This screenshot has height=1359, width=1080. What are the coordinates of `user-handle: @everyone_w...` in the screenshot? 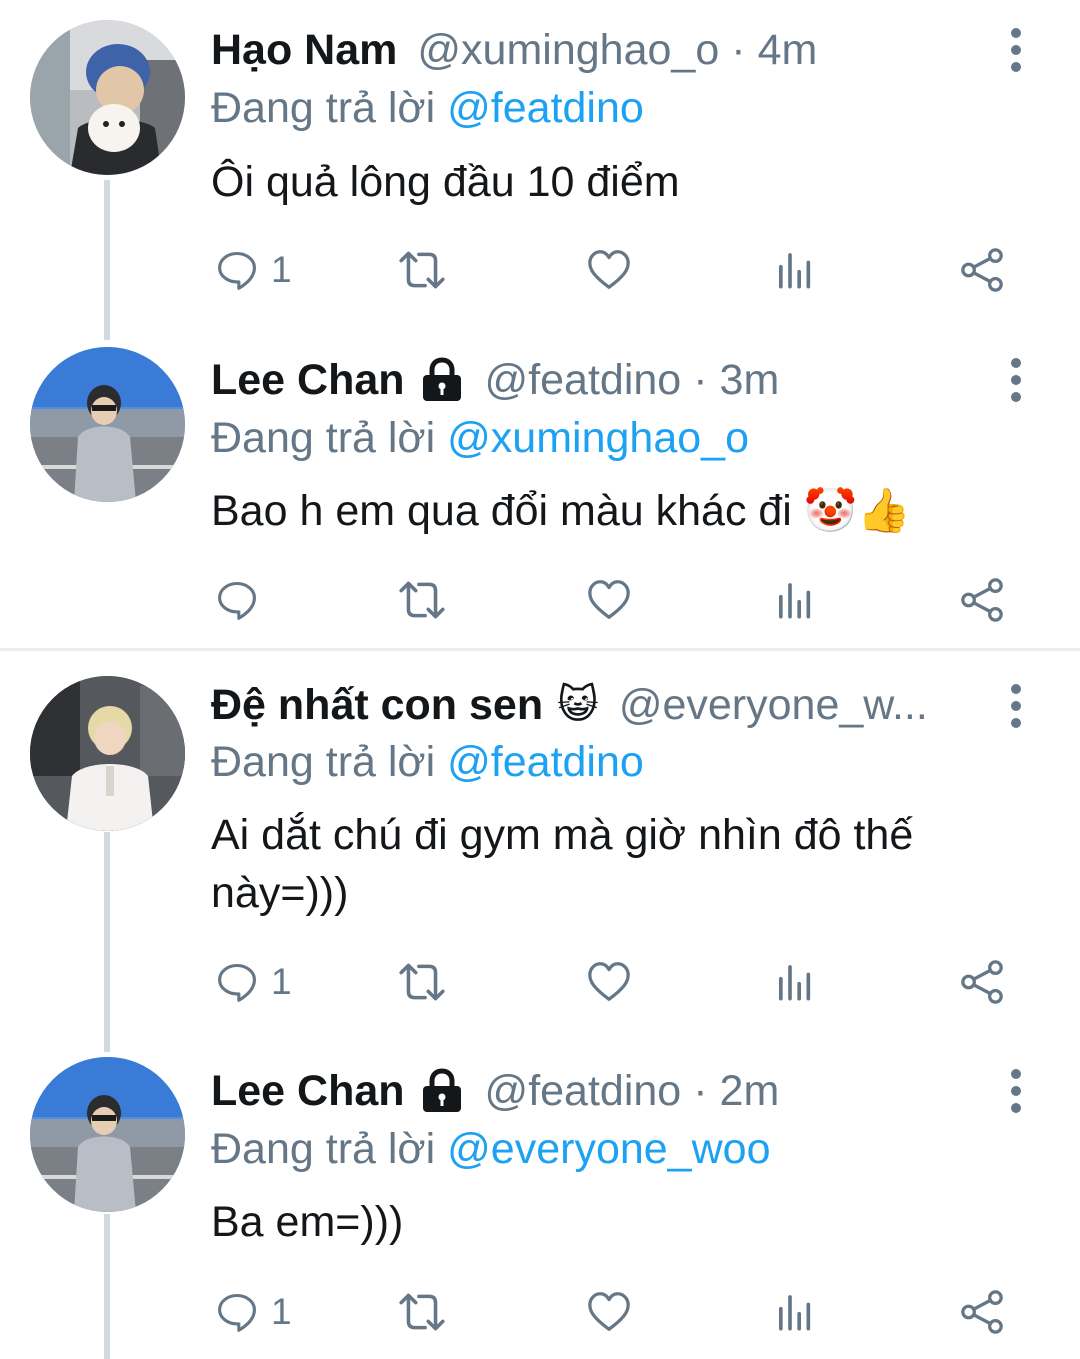 It's located at (773, 705).